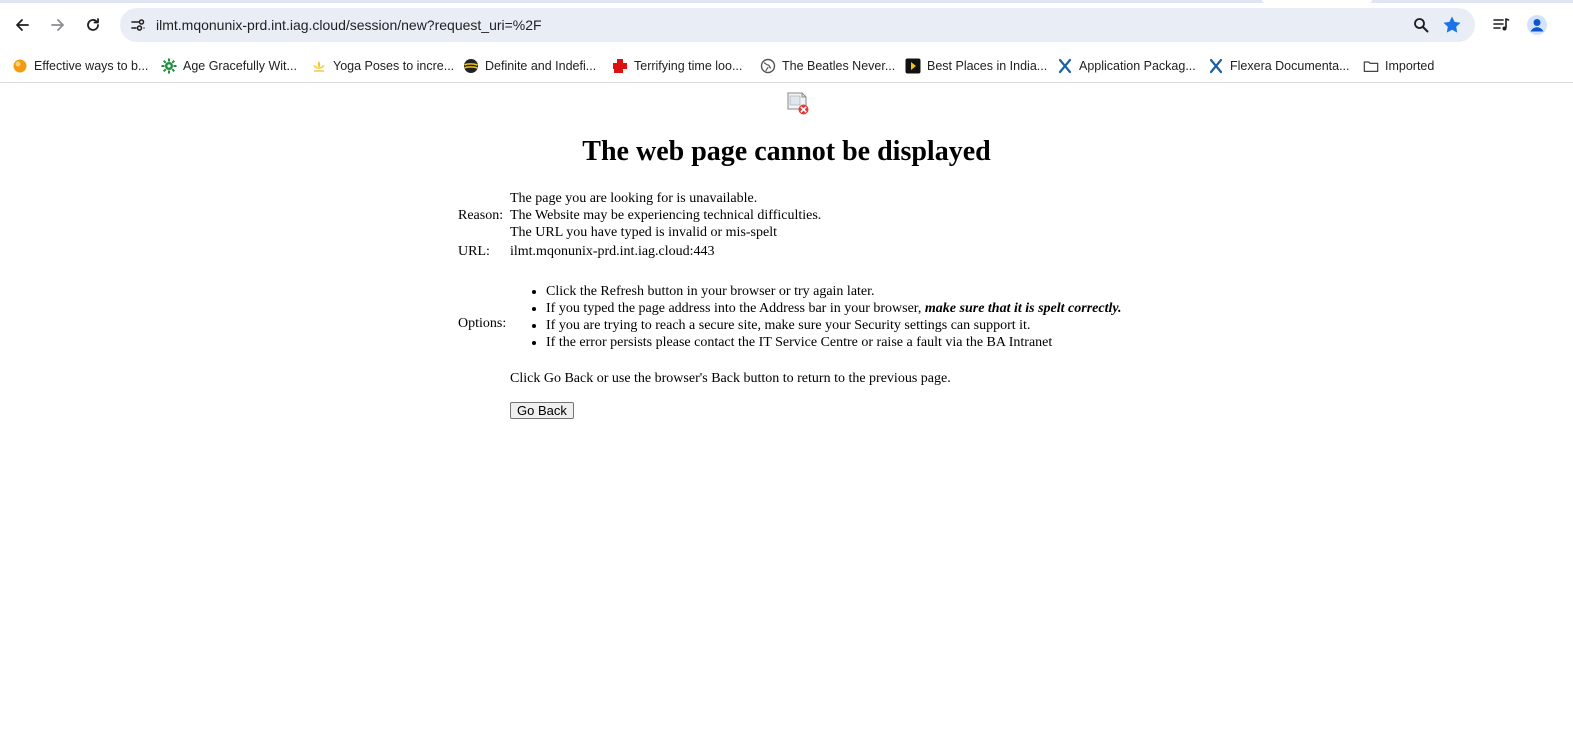 The height and width of the screenshot is (744, 1573). I want to click on bookmark-label: Imported, so click(1410, 66).